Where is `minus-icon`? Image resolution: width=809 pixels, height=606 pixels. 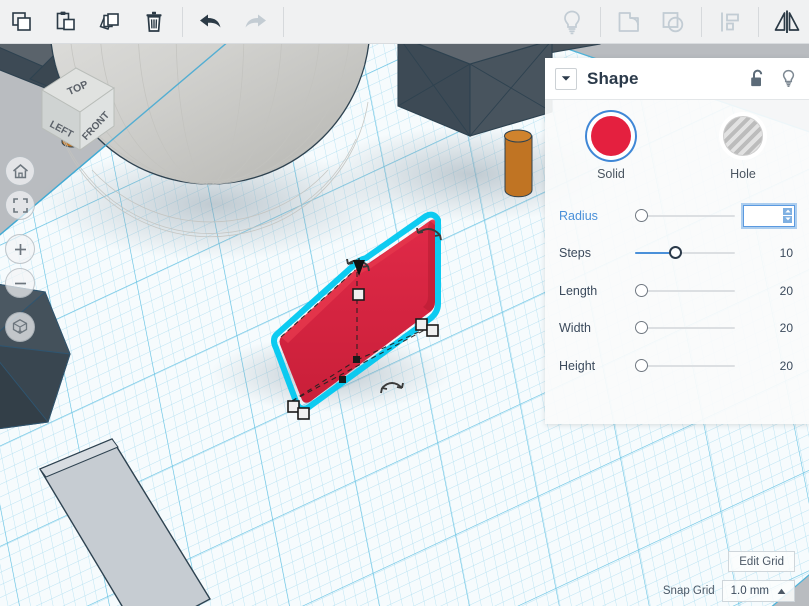
minus-icon is located at coordinates (20, 283).